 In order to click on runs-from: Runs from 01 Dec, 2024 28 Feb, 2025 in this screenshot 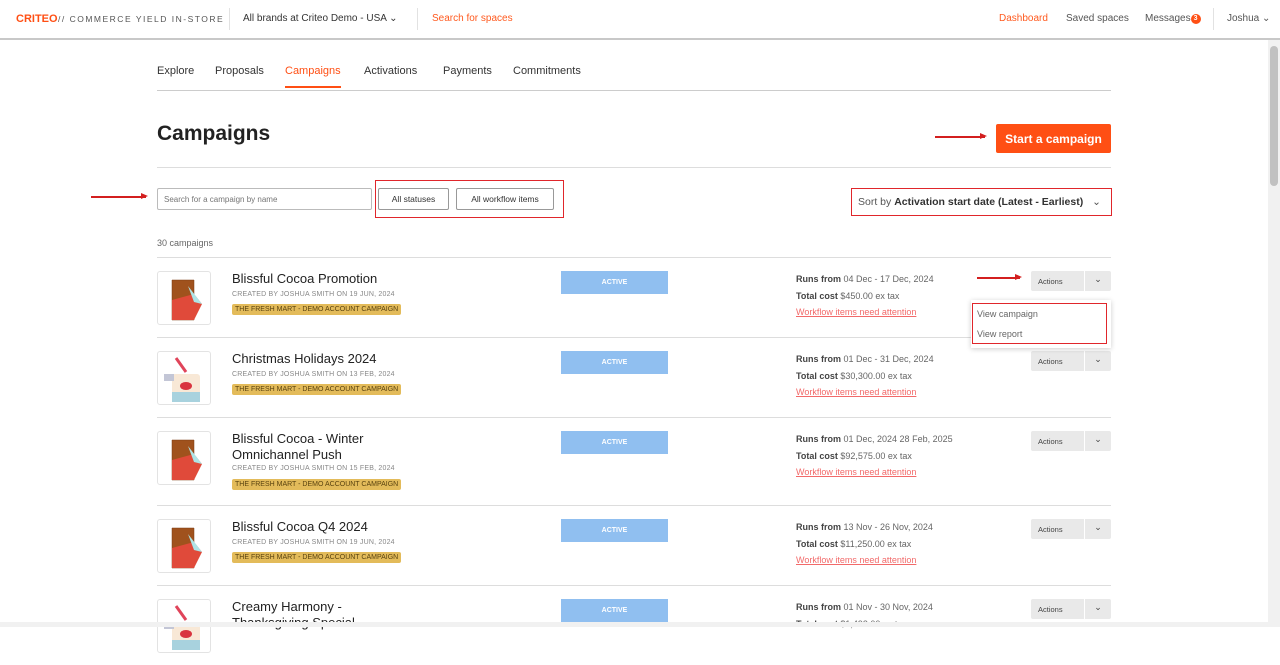, I will do `click(874, 439)`.